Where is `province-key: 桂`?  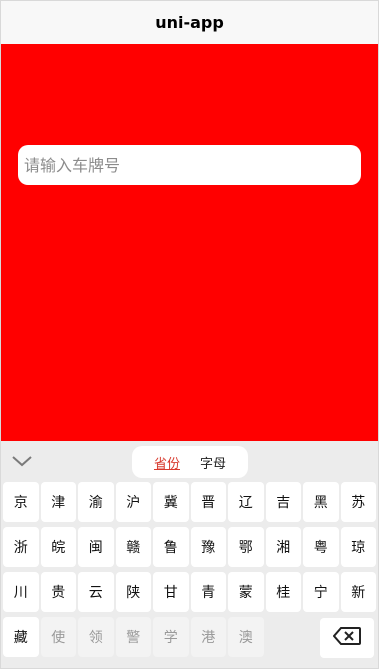 province-key: 桂 is located at coordinates (283, 592).